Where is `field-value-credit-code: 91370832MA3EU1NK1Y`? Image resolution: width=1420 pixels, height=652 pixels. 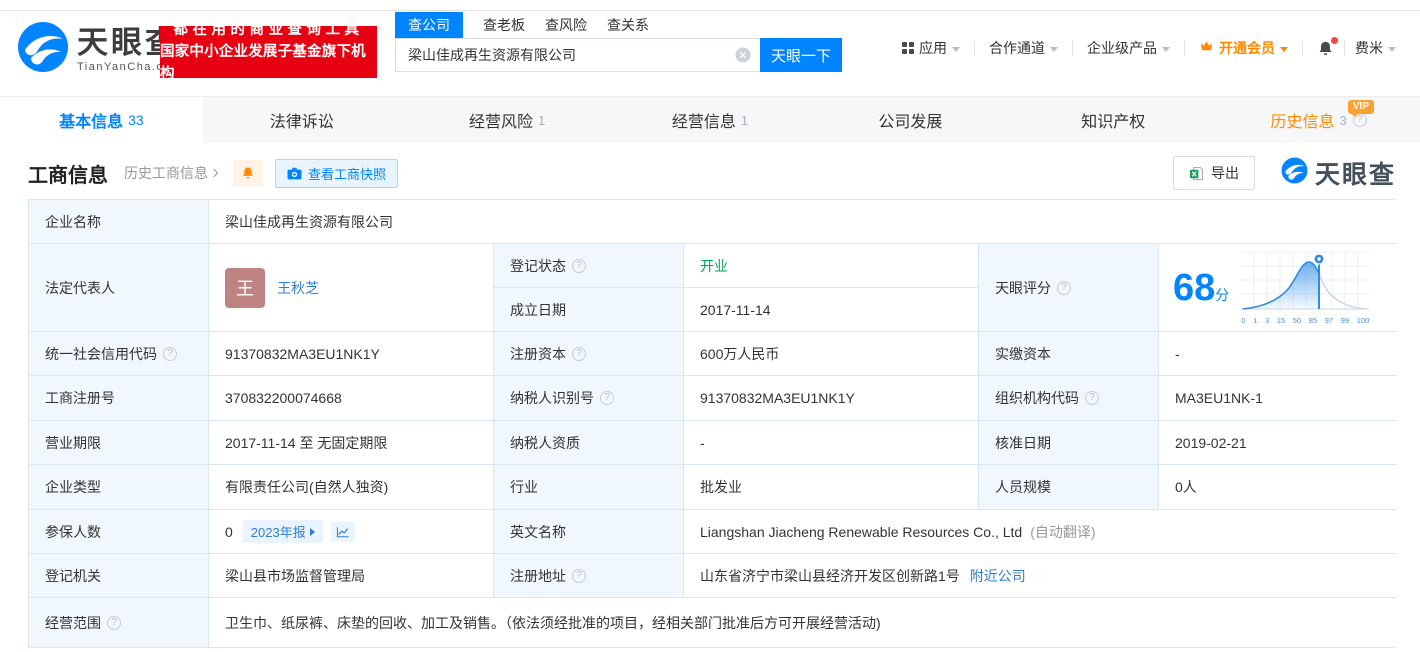 field-value-credit-code: 91370832MA3EU1NK1Y is located at coordinates (351, 354).